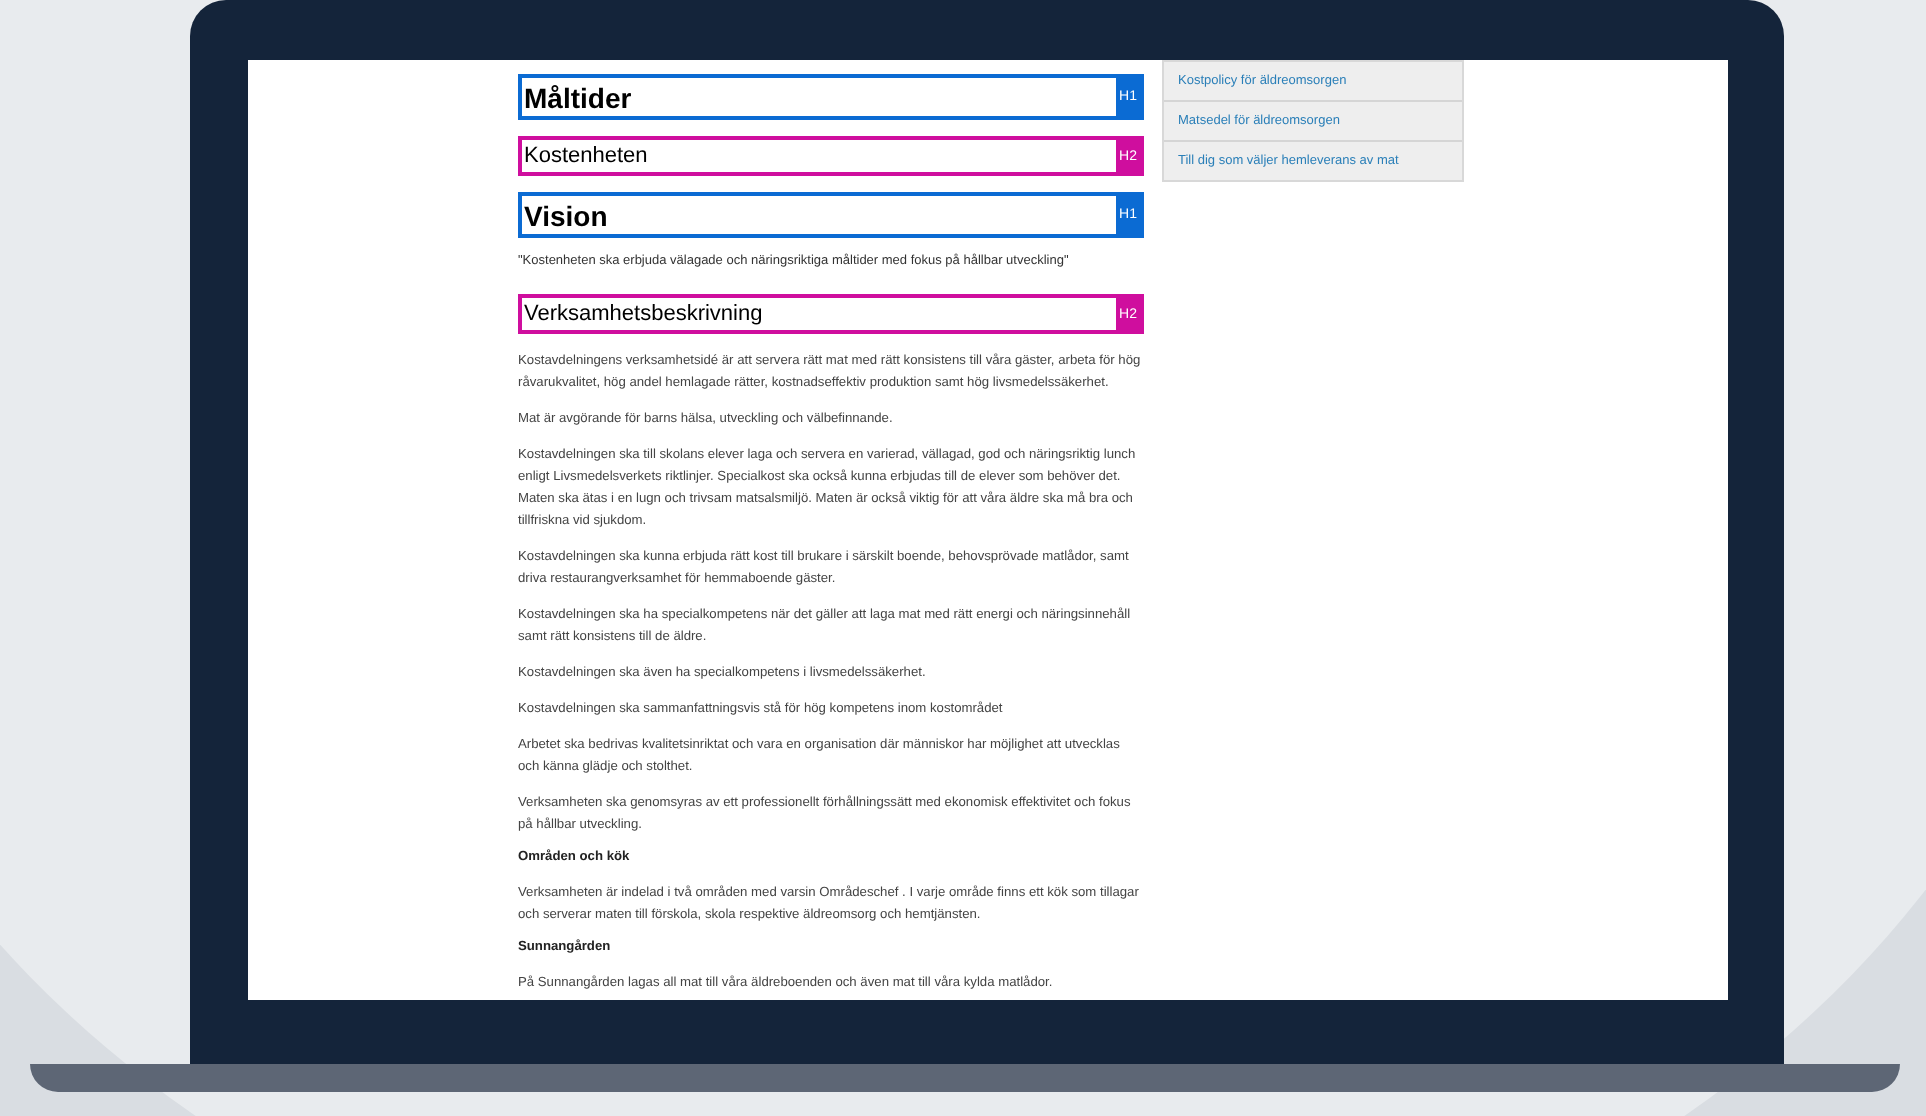 This screenshot has width=1926, height=1116. What do you see at coordinates (643, 315) in the screenshot?
I see `heading: Verksamhetsbeskrivning` at bounding box center [643, 315].